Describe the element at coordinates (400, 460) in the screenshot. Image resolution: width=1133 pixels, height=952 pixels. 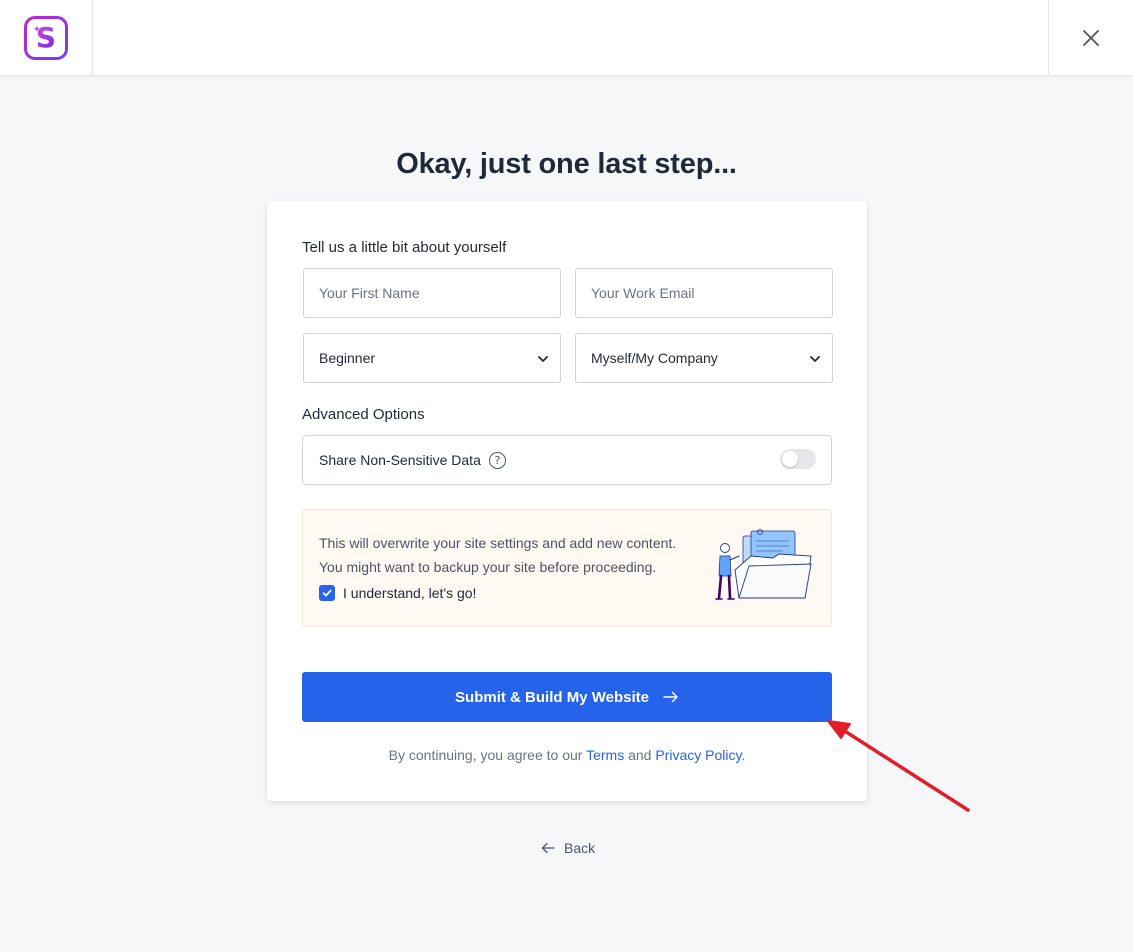
I see `share-data-label: Share Non-Sensitive Data` at that location.